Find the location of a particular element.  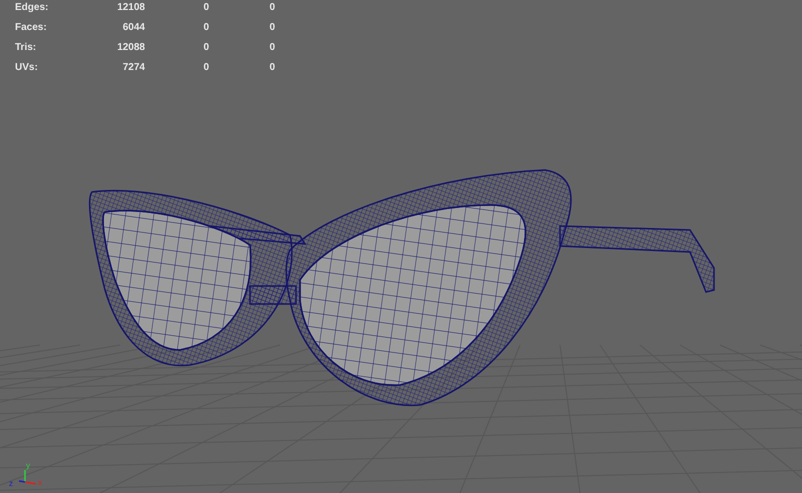

stat-value: 7274 is located at coordinates (133, 68).